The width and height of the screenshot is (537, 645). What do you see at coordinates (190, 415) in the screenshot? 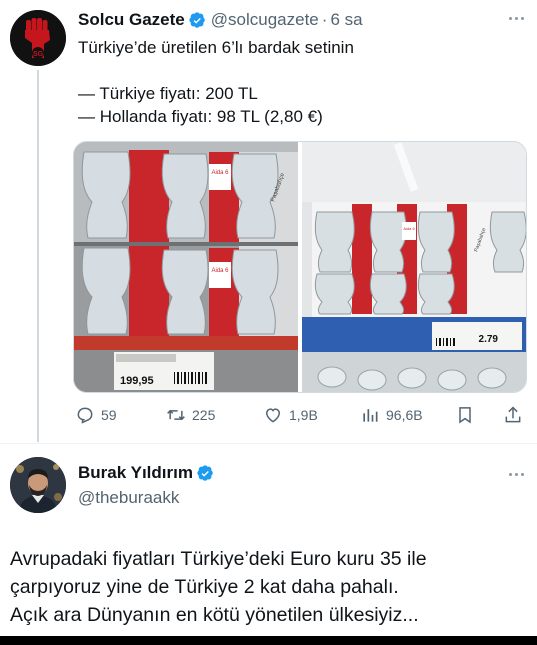
I see `repost-button: 225` at bounding box center [190, 415].